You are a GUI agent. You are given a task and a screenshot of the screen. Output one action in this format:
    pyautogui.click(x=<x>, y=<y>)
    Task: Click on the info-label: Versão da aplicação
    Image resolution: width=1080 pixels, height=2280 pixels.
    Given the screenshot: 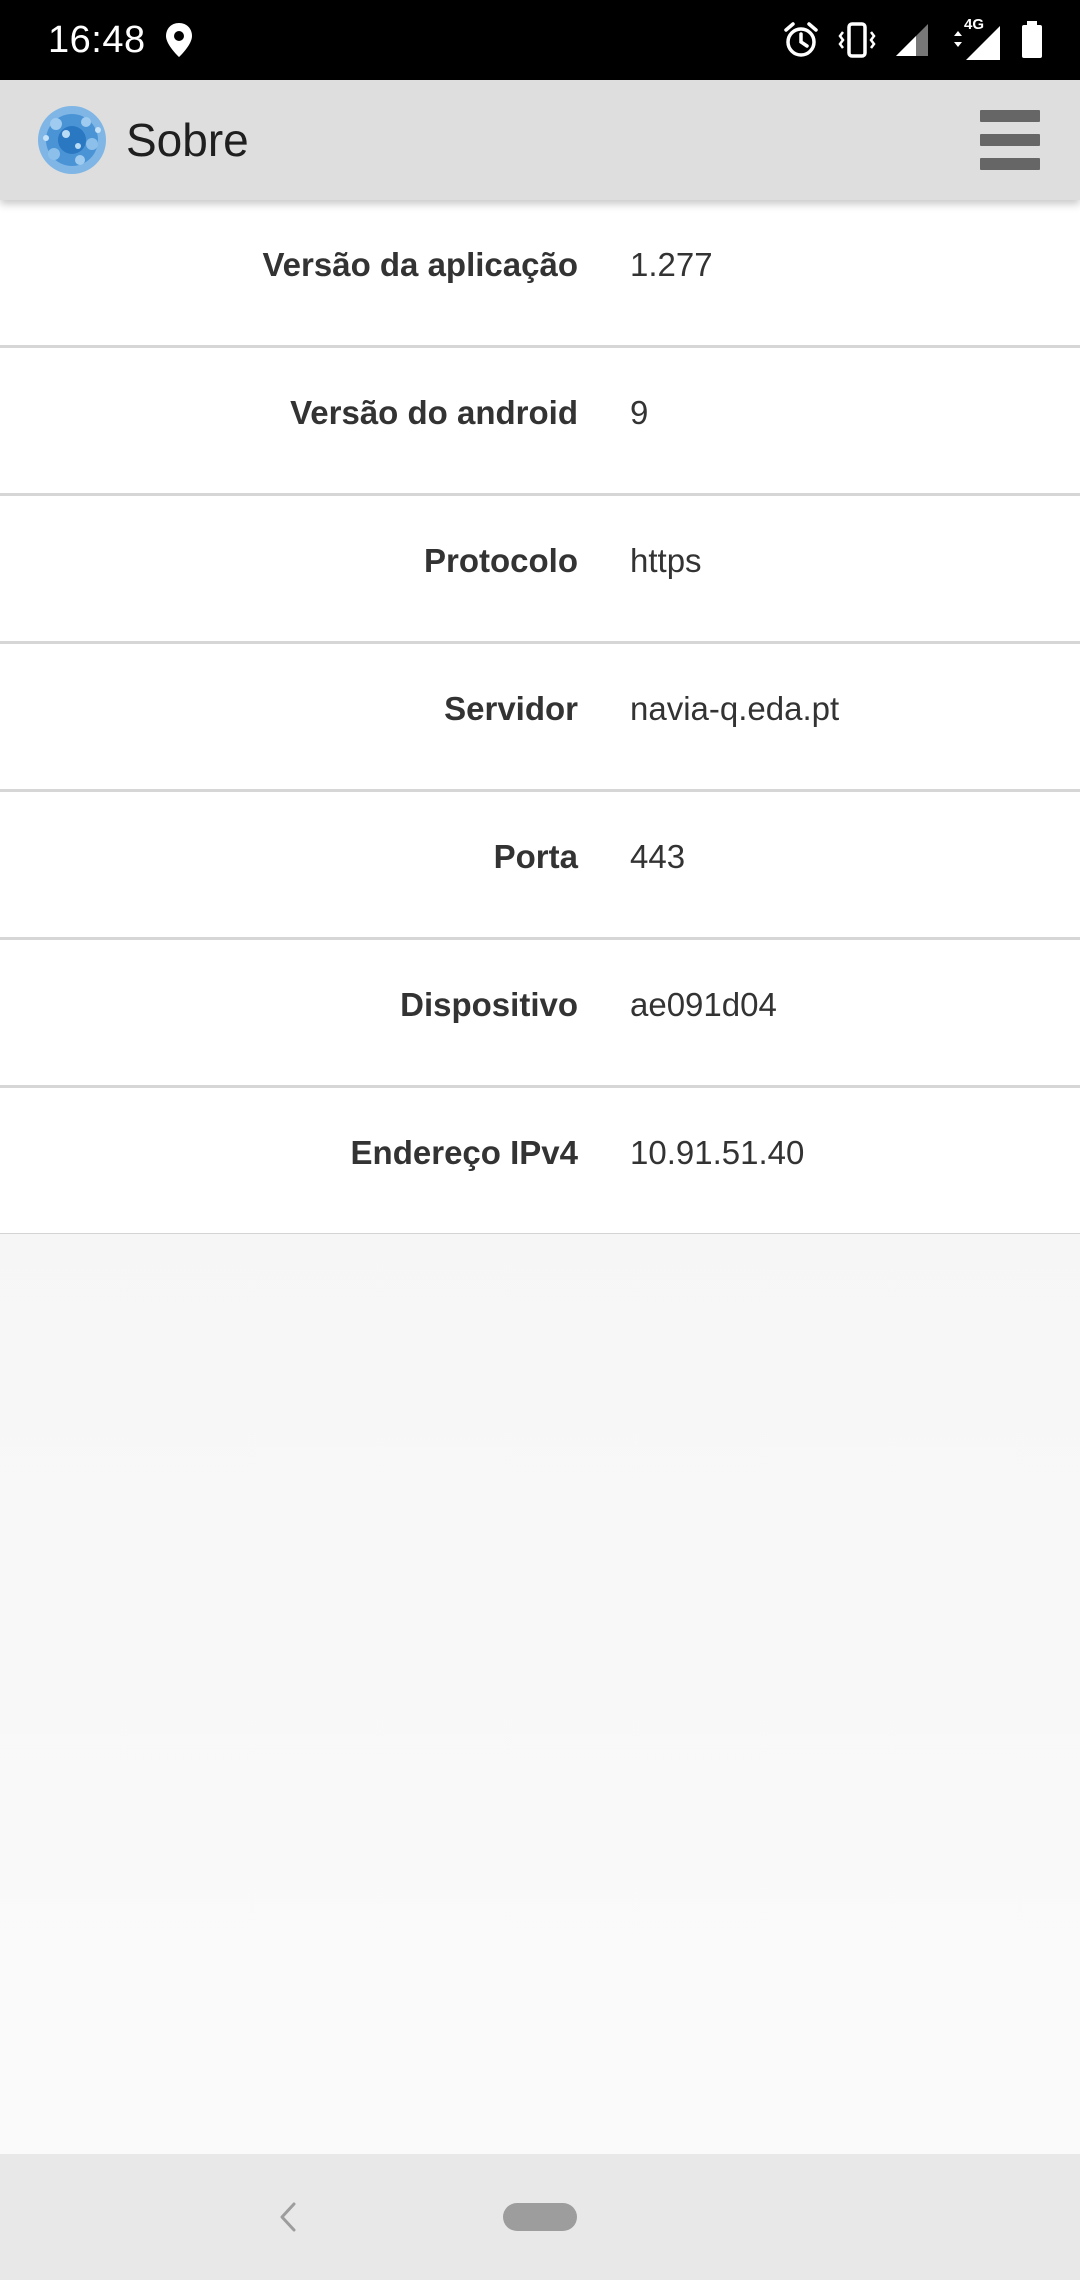 What is the action you would take?
    pyautogui.click(x=420, y=264)
    